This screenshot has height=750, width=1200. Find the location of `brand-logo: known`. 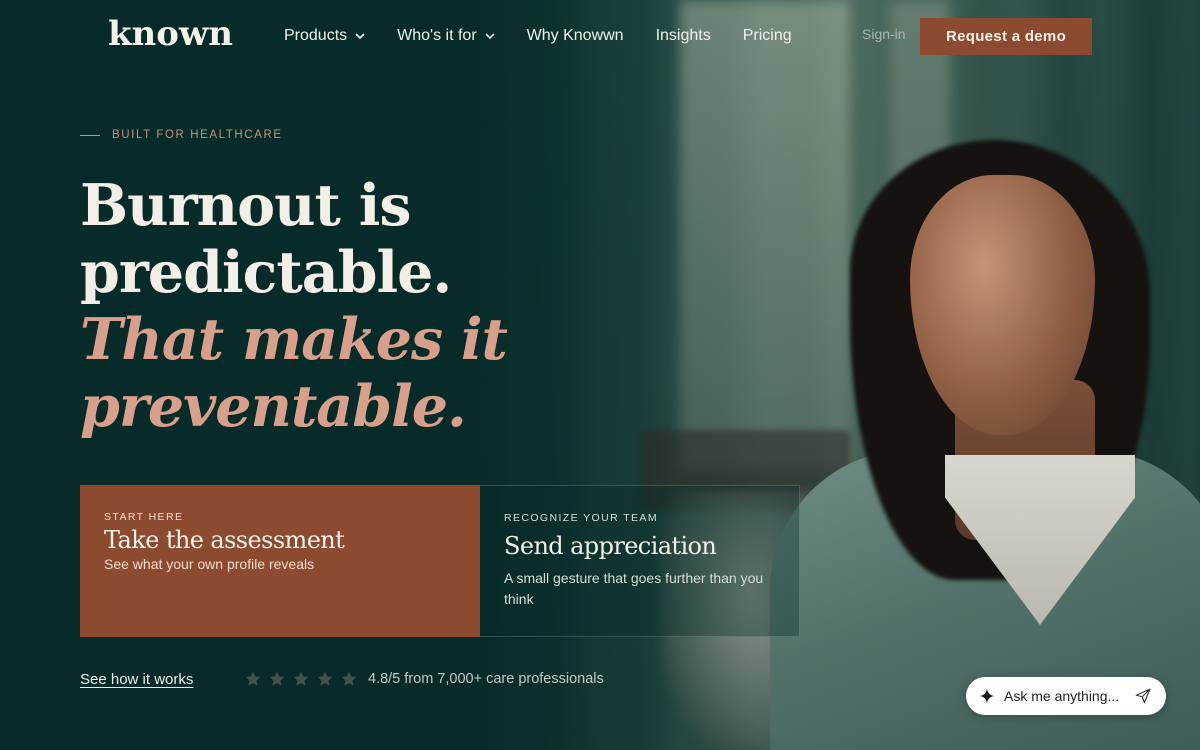

brand-logo: known is located at coordinates (170, 34).